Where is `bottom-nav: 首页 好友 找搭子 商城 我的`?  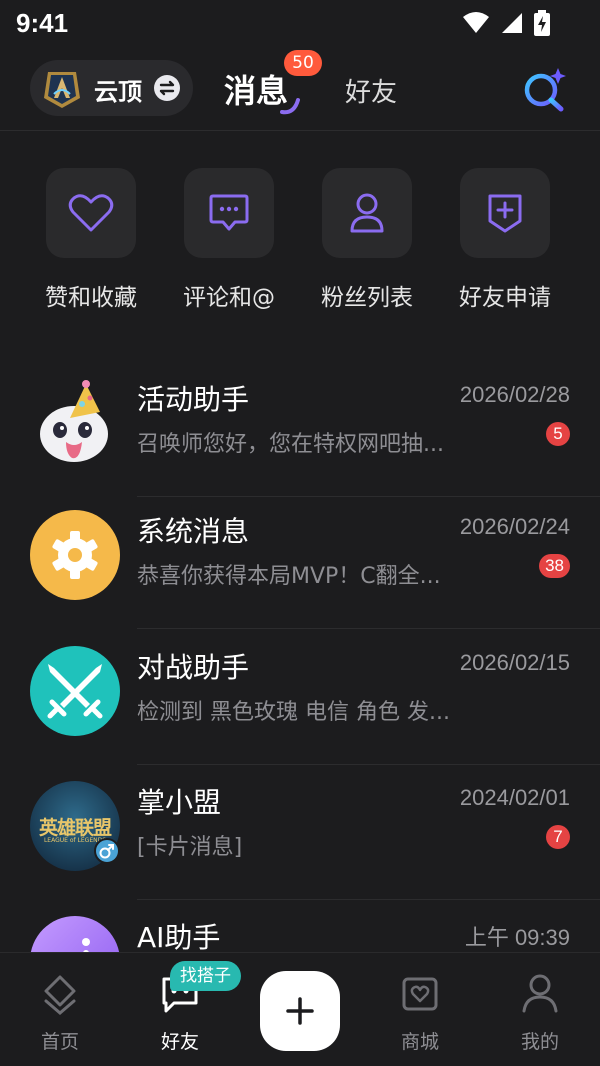 bottom-nav: 首页 好友 找搭子 商城 我的 is located at coordinates (300, 1009).